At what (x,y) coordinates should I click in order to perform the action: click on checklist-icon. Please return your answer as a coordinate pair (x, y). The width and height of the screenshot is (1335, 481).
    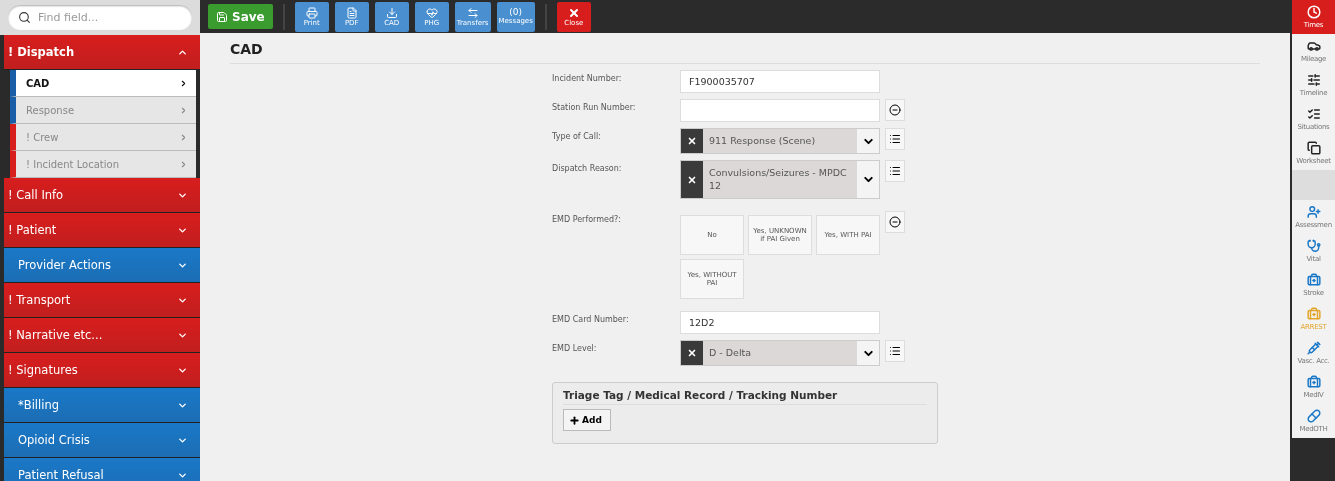
    Looking at the image, I should click on (1313, 114).